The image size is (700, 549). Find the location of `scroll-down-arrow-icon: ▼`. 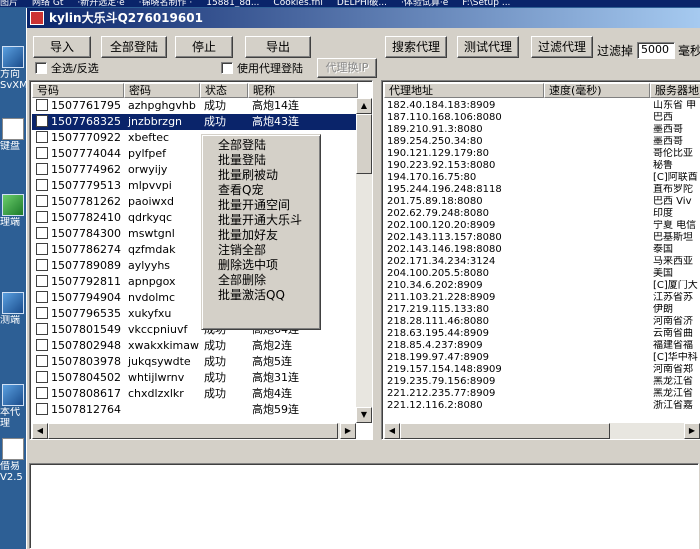

scroll-down-arrow-icon: ▼ is located at coordinates (364, 415).